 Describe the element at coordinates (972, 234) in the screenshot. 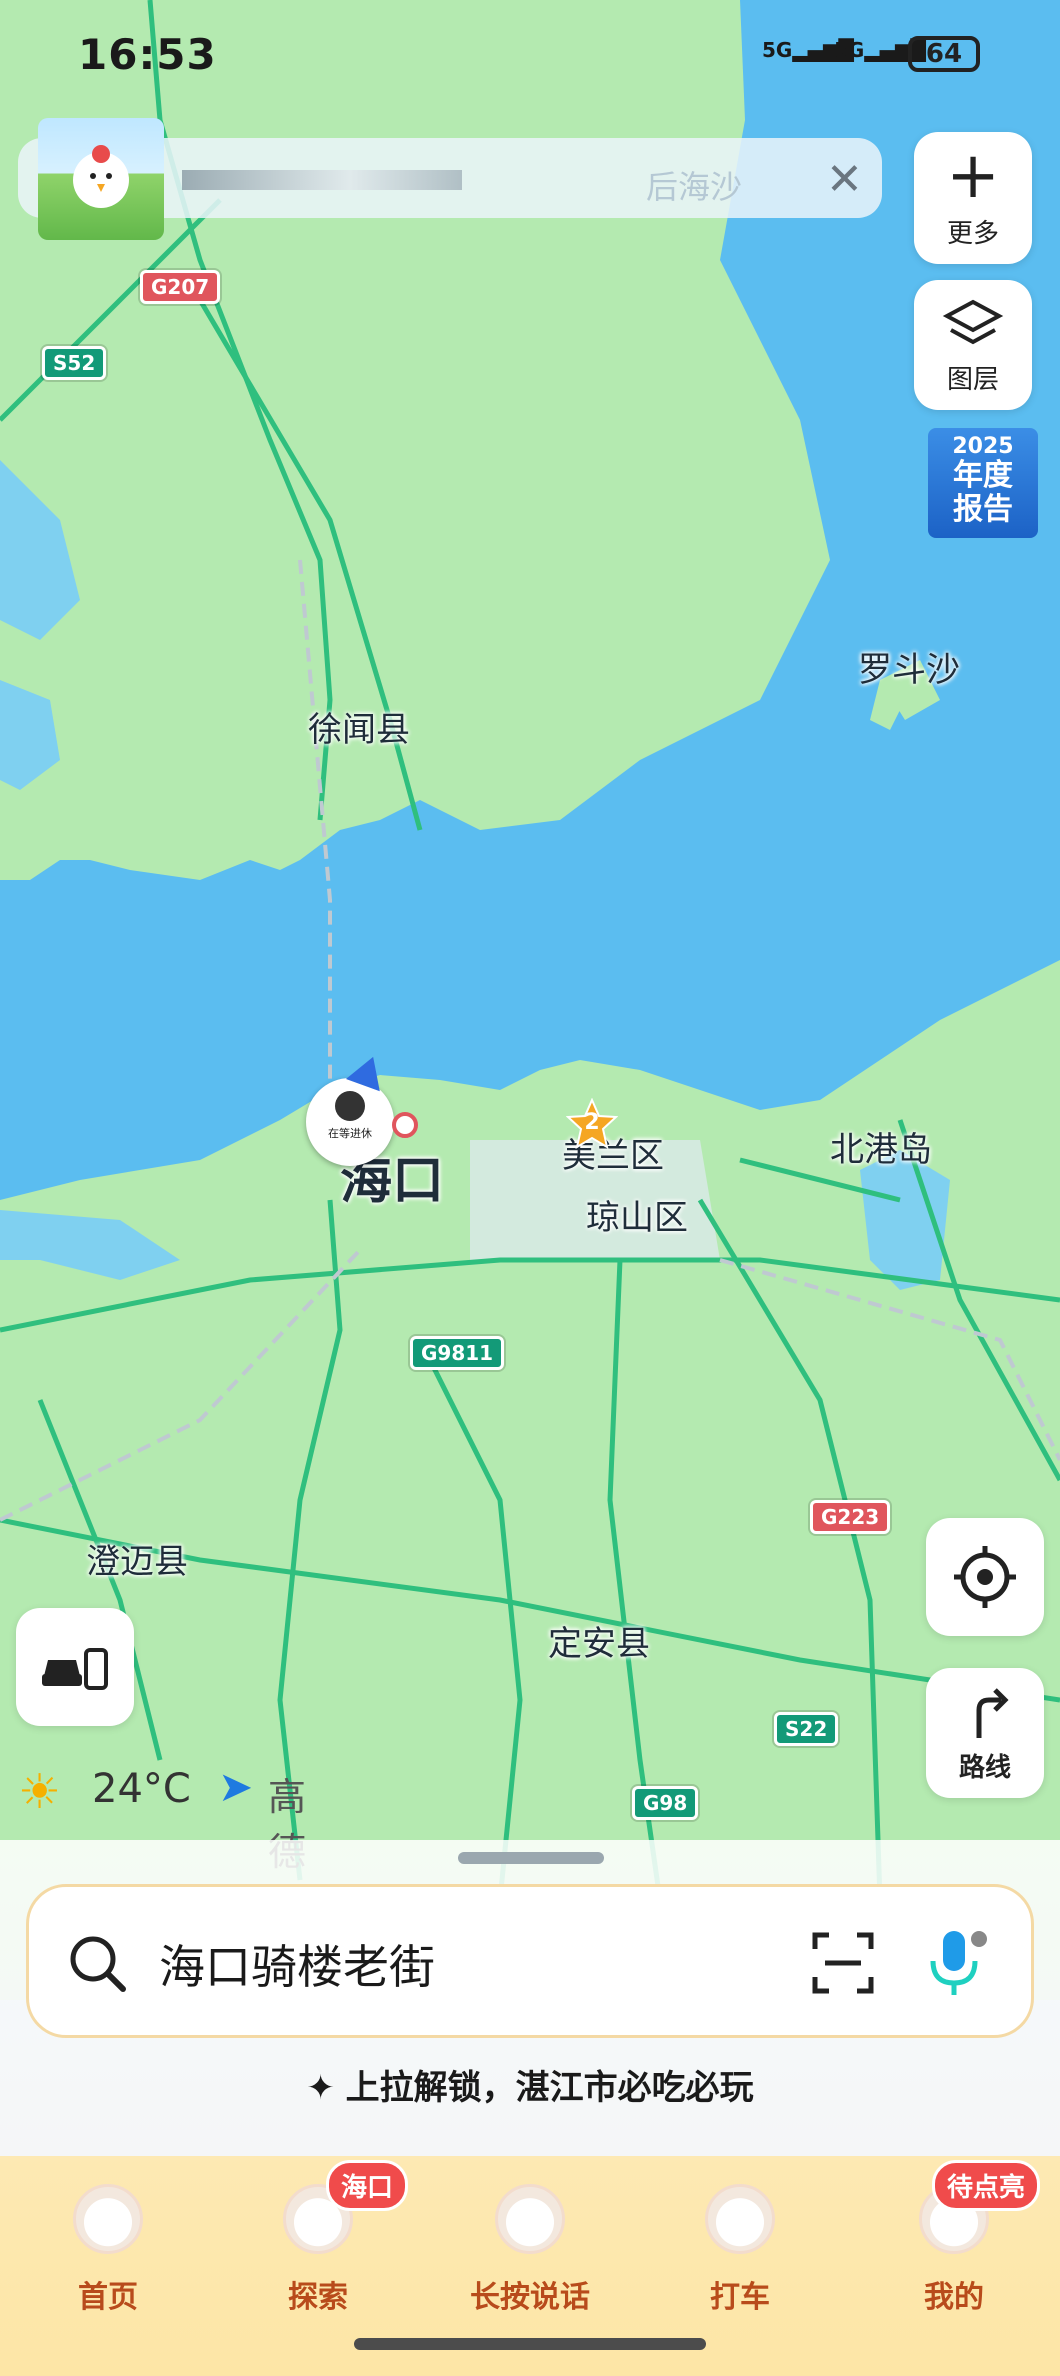

I see `more-label: 更多` at that location.